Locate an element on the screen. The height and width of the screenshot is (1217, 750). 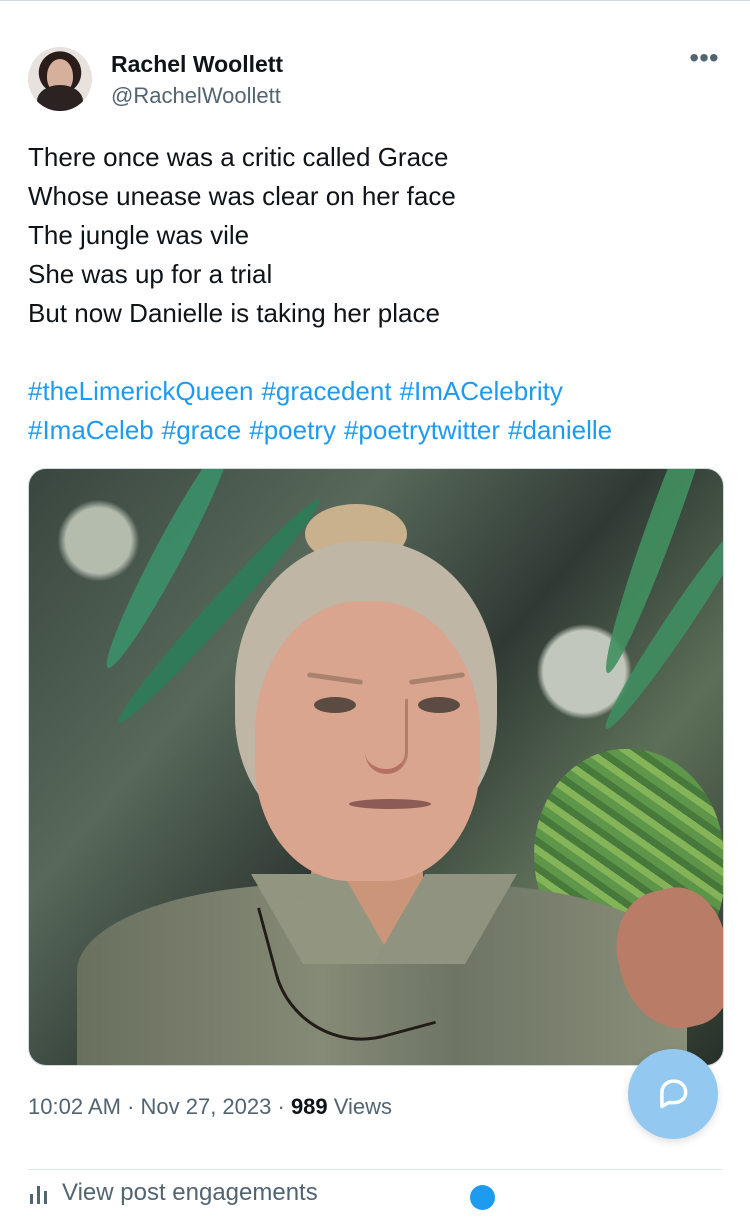
notification-dot is located at coordinates (482, 1197).